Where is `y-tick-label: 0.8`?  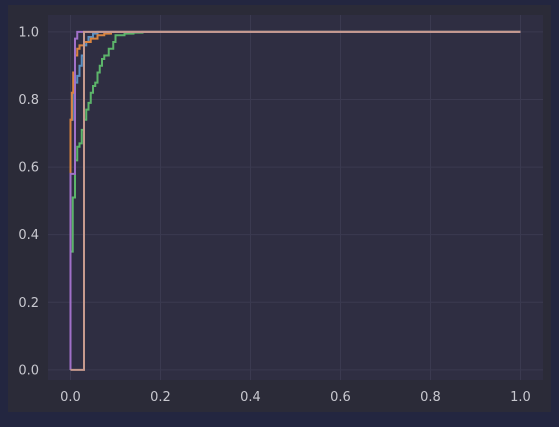 y-tick-label: 0.8 is located at coordinates (28, 100).